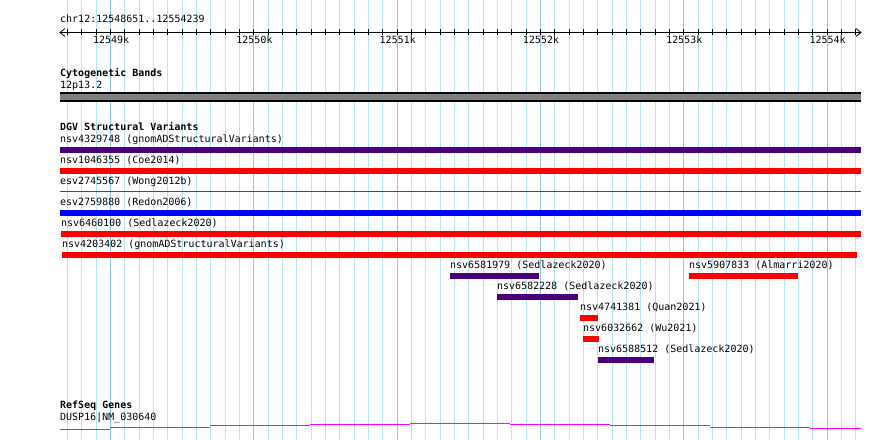 Image resolution: width=890 pixels, height=440 pixels. What do you see at coordinates (129, 128) in the screenshot?
I see `track-title: DGV Structural Variants` at bounding box center [129, 128].